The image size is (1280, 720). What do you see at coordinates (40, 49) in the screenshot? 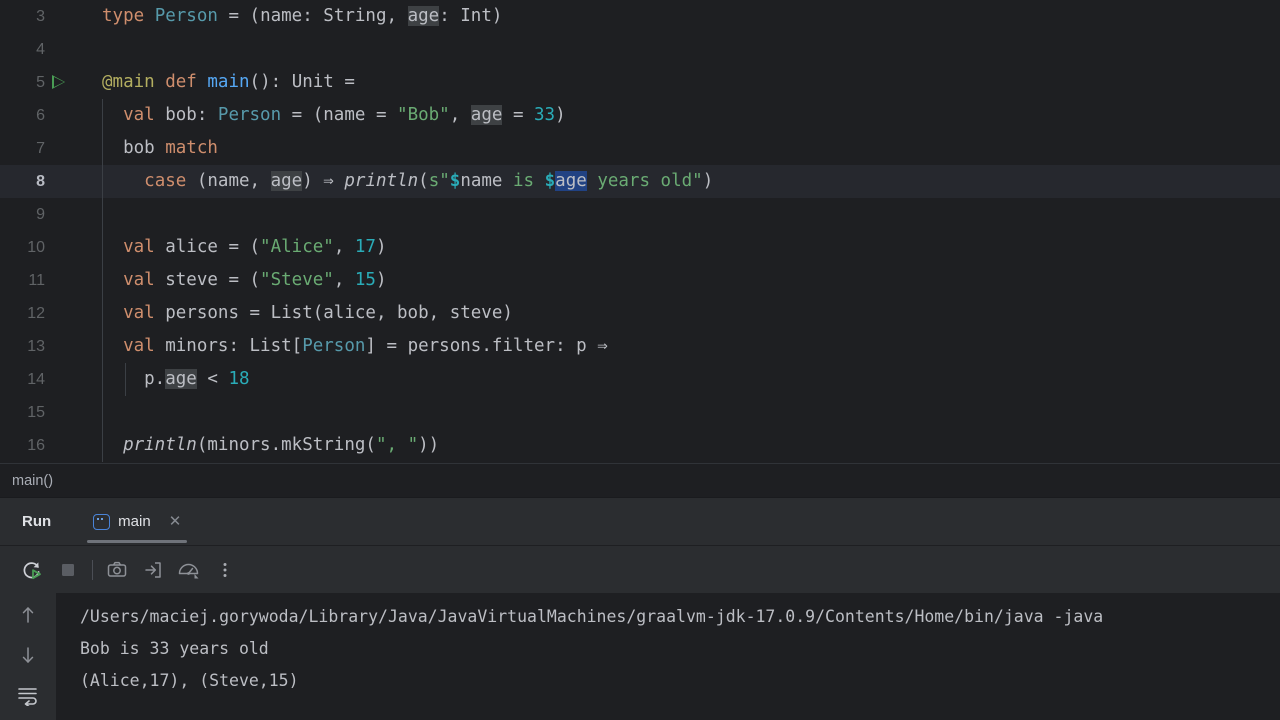
I see `line-number: 4` at bounding box center [40, 49].